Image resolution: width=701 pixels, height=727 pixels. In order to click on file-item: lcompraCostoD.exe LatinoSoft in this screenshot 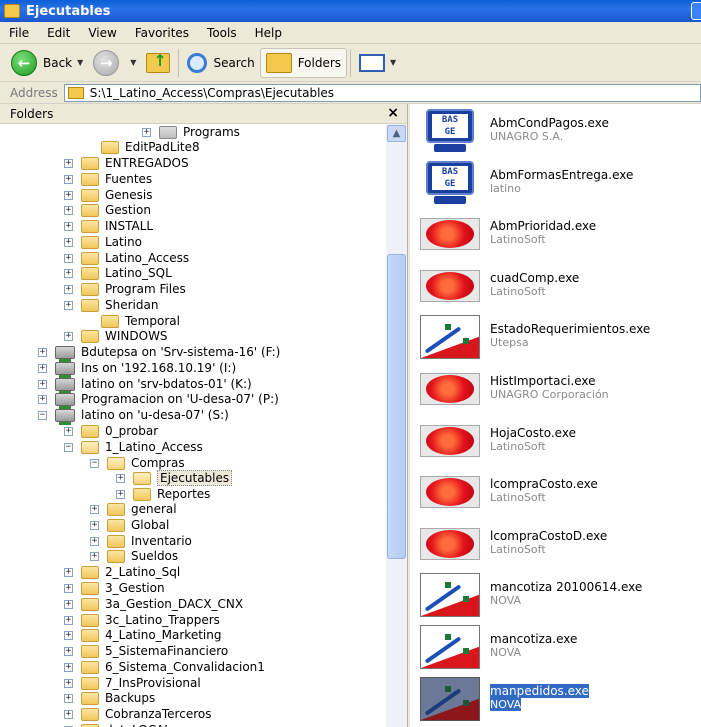, I will do `click(559, 543)`.